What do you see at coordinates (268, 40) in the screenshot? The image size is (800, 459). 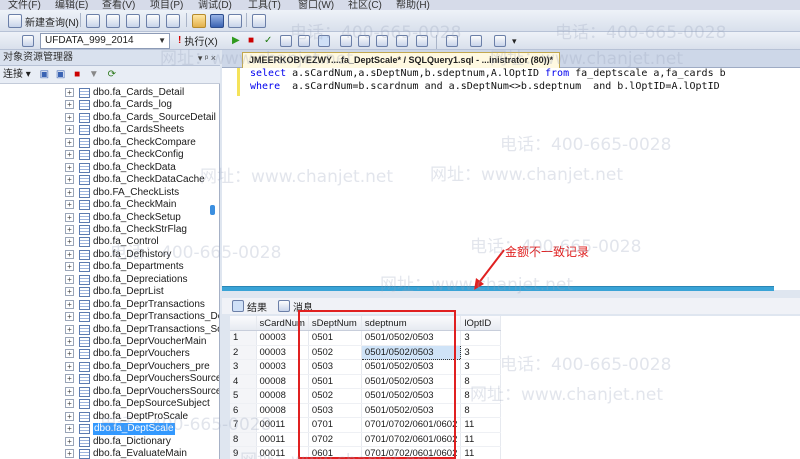 I see `parse-button: ✓` at bounding box center [268, 40].